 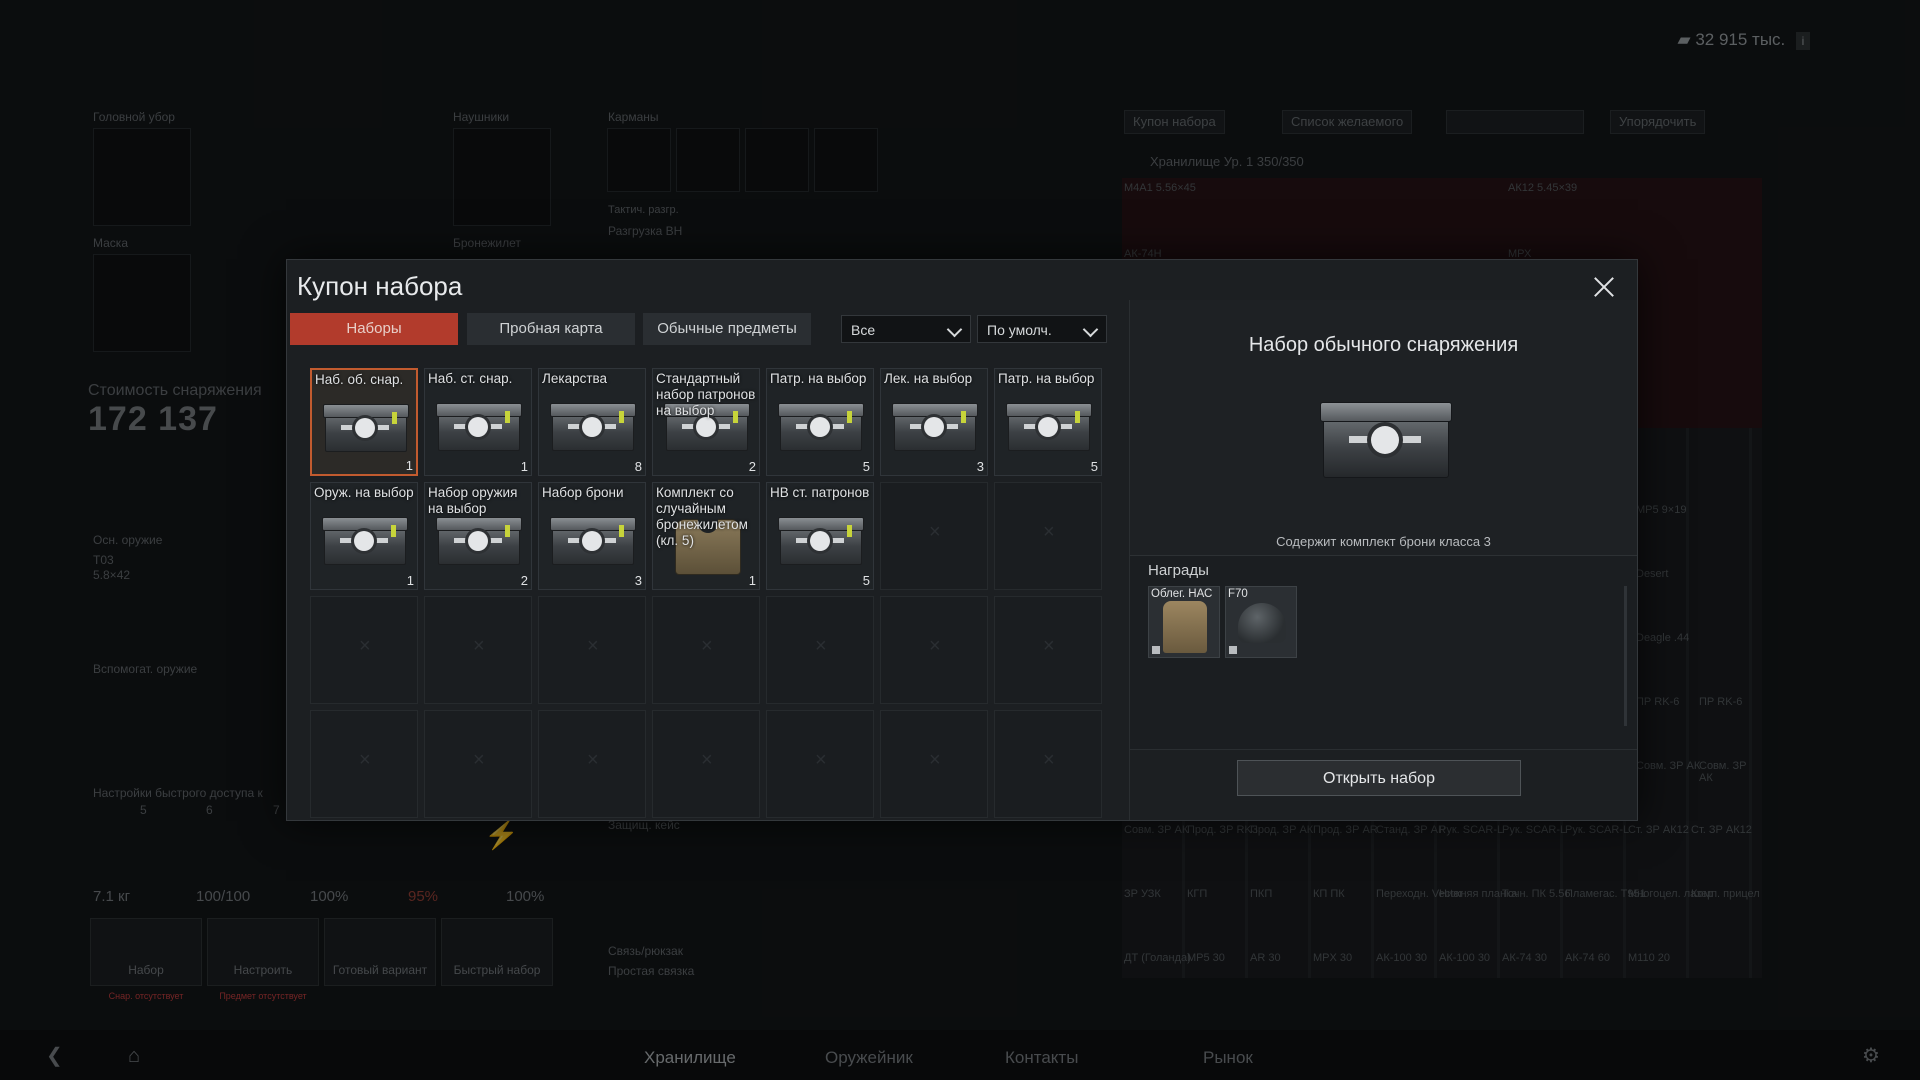 What do you see at coordinates (263, 959) in the screenshot?
I see `configure-action: Настроить Предмет отсутствует` at bounding box center [263, 959].